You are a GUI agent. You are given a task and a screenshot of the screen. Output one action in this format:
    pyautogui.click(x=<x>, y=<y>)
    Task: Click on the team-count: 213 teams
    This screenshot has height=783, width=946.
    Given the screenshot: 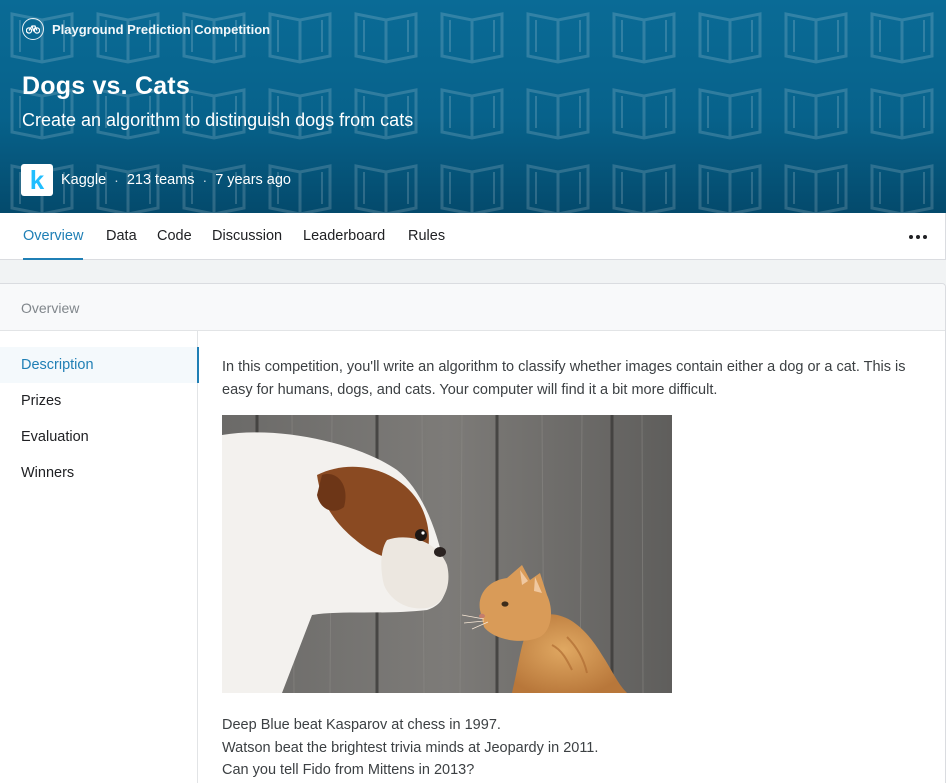 What is the action you would take?
    pyautogui.click(x=160, y=180)
    